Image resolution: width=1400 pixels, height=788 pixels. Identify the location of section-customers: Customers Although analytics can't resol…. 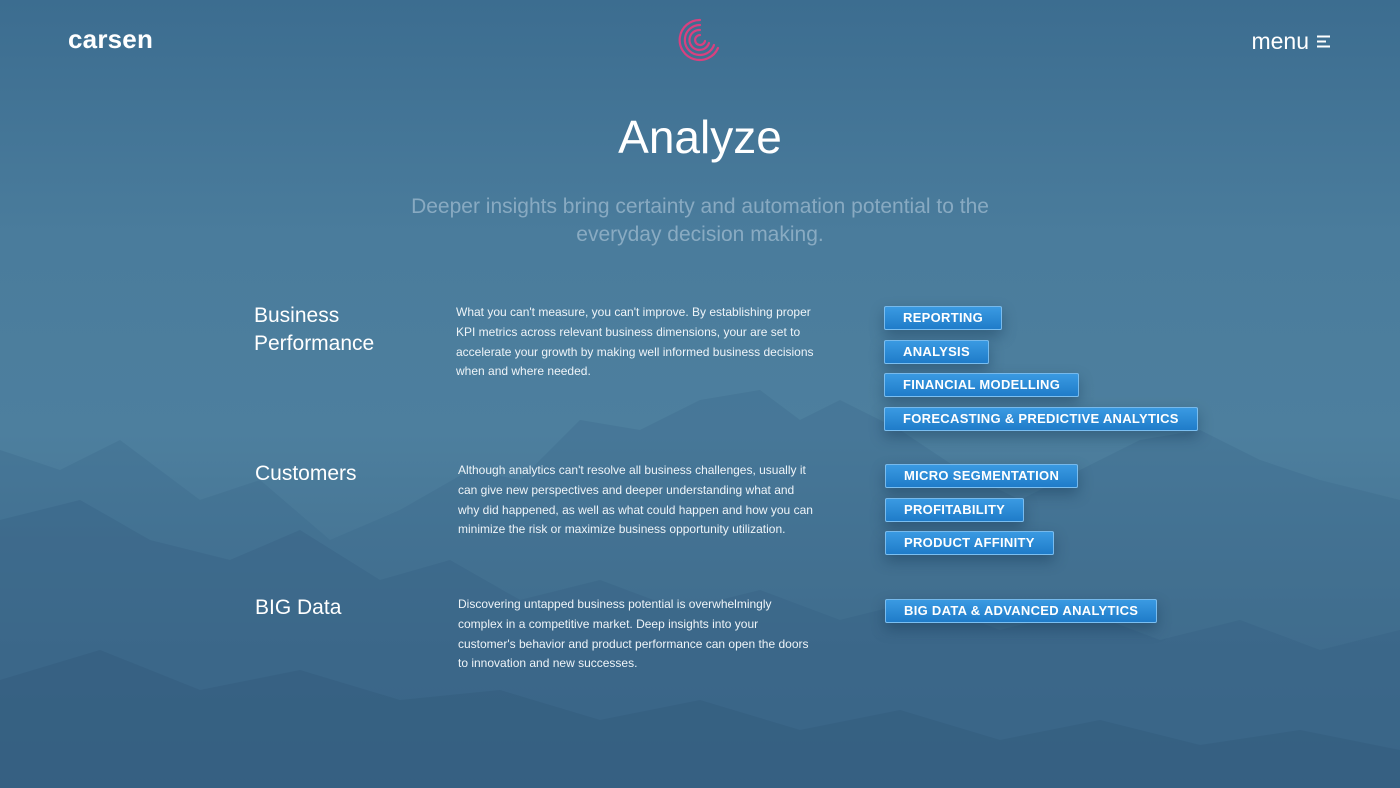
(700, 515).